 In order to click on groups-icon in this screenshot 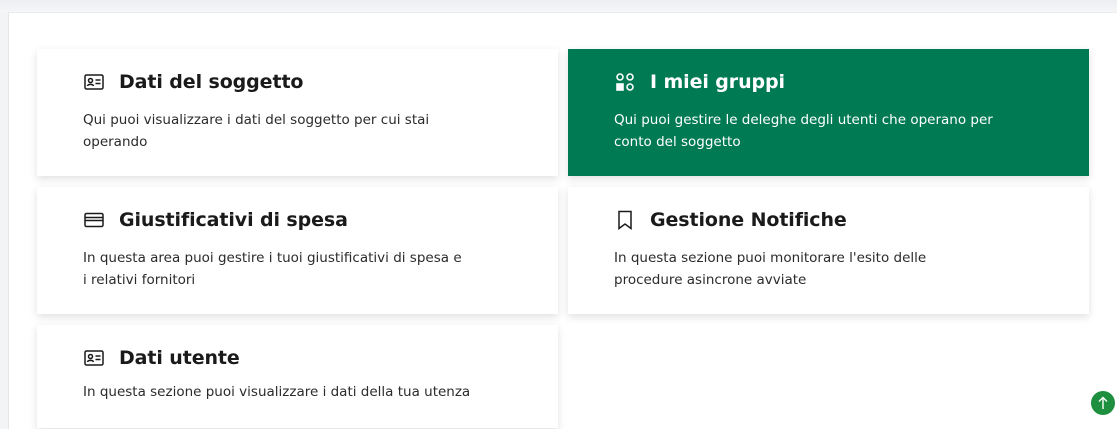, I will do `click(625, 82)`.